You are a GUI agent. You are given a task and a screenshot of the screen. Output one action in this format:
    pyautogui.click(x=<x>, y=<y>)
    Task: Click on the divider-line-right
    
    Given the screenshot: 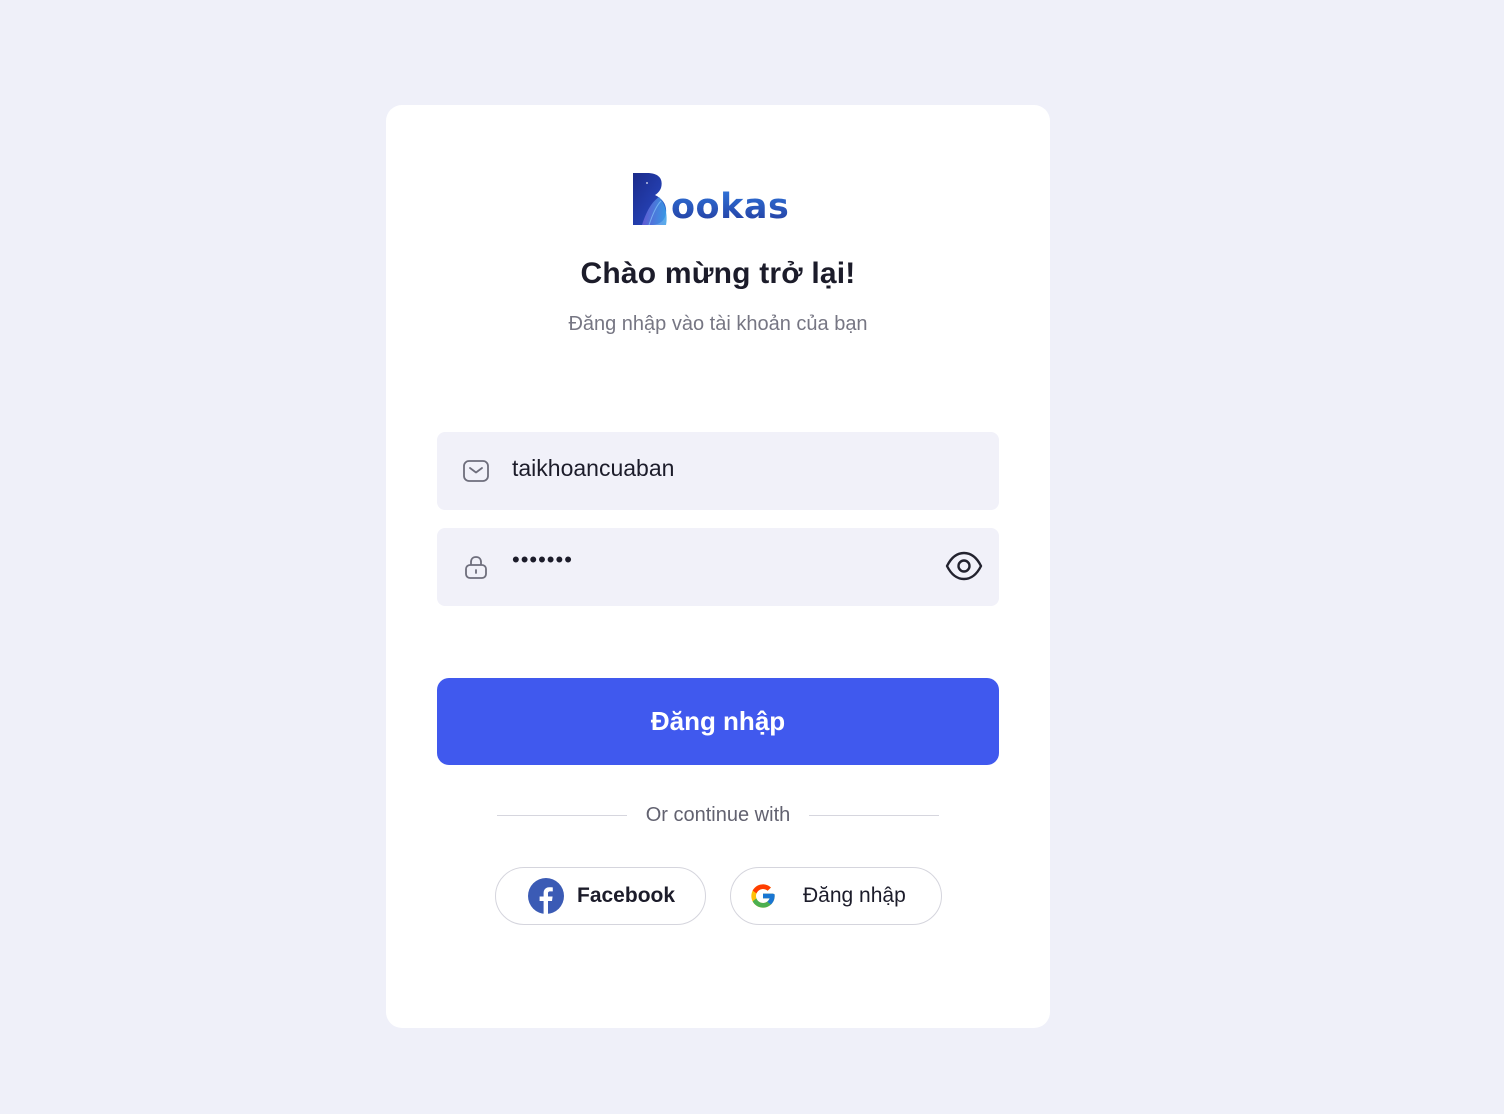 What is the action you would take?
    pyautogui.click(x=874, y=815)
    